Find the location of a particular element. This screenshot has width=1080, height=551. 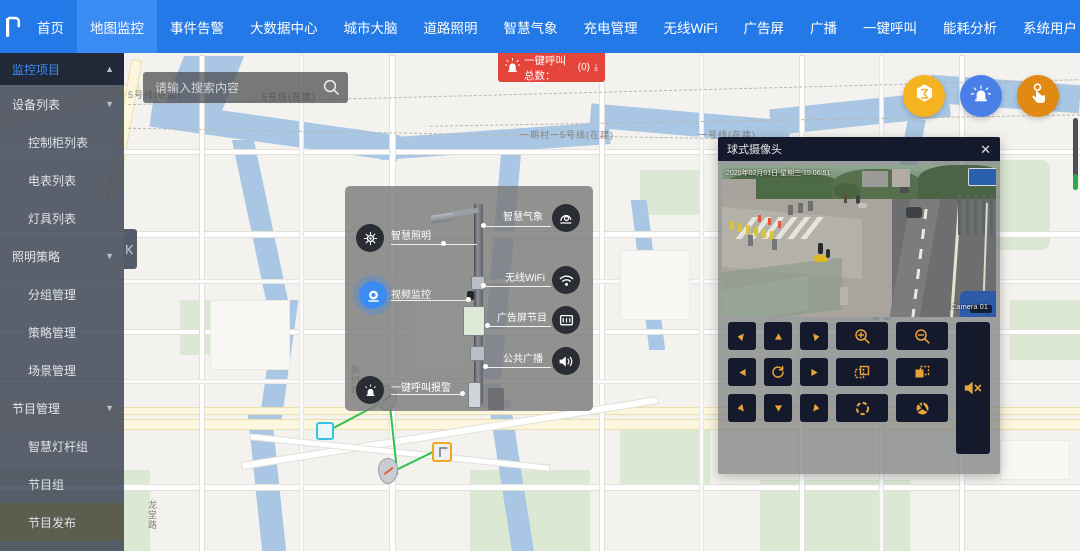

ptz-down-button is located at coordinates (778, 408).